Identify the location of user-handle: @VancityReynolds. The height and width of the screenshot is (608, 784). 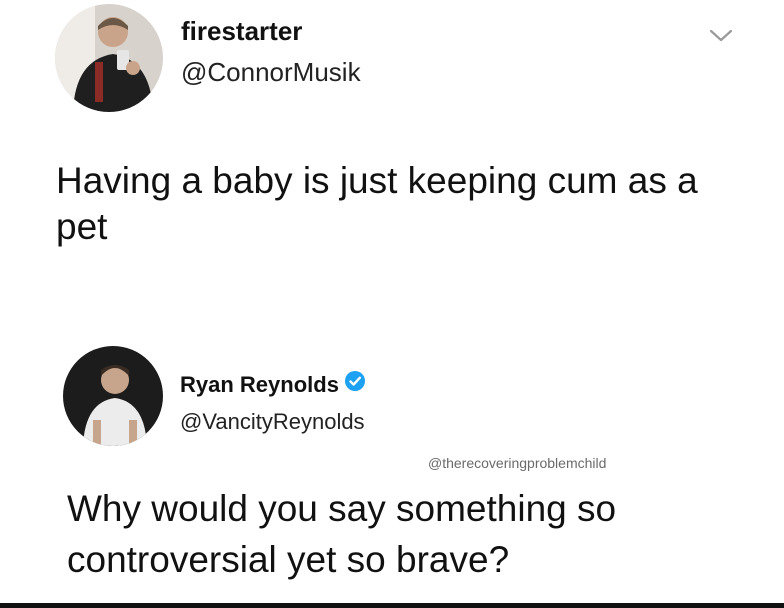
(272, 422).